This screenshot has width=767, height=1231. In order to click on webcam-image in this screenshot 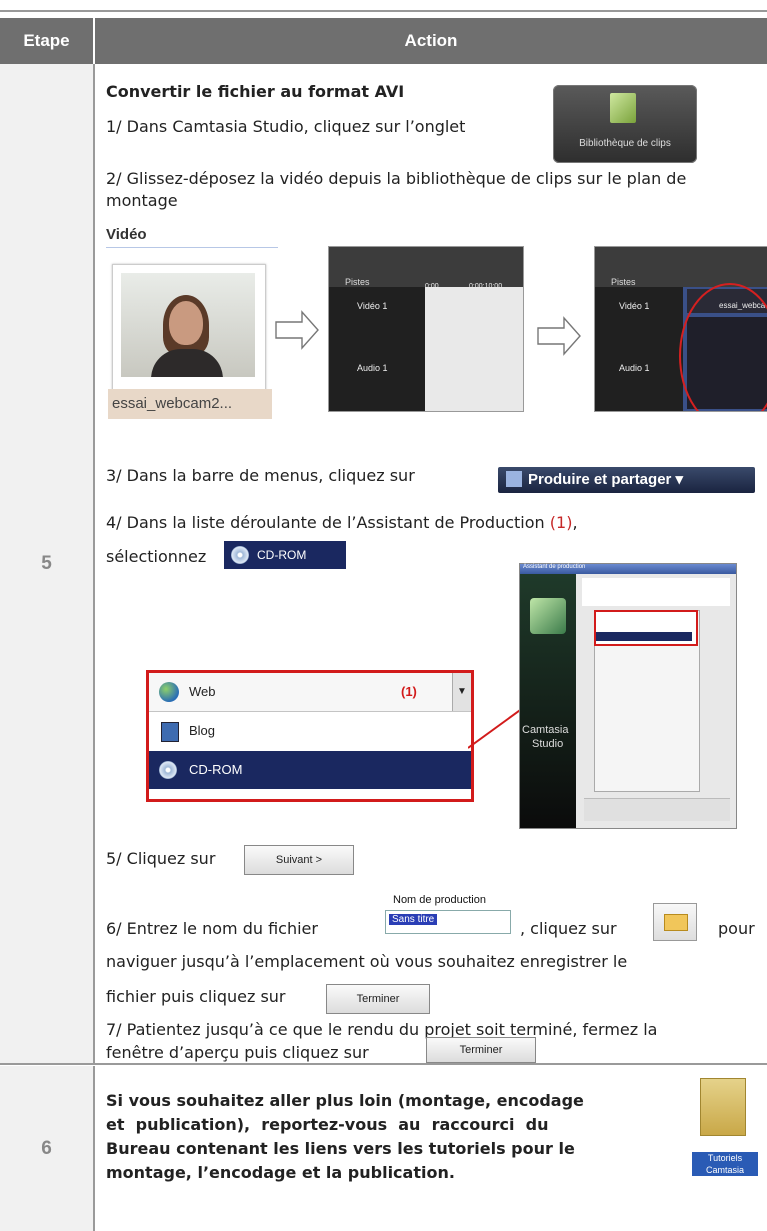, I will do `click(188, 325)`.